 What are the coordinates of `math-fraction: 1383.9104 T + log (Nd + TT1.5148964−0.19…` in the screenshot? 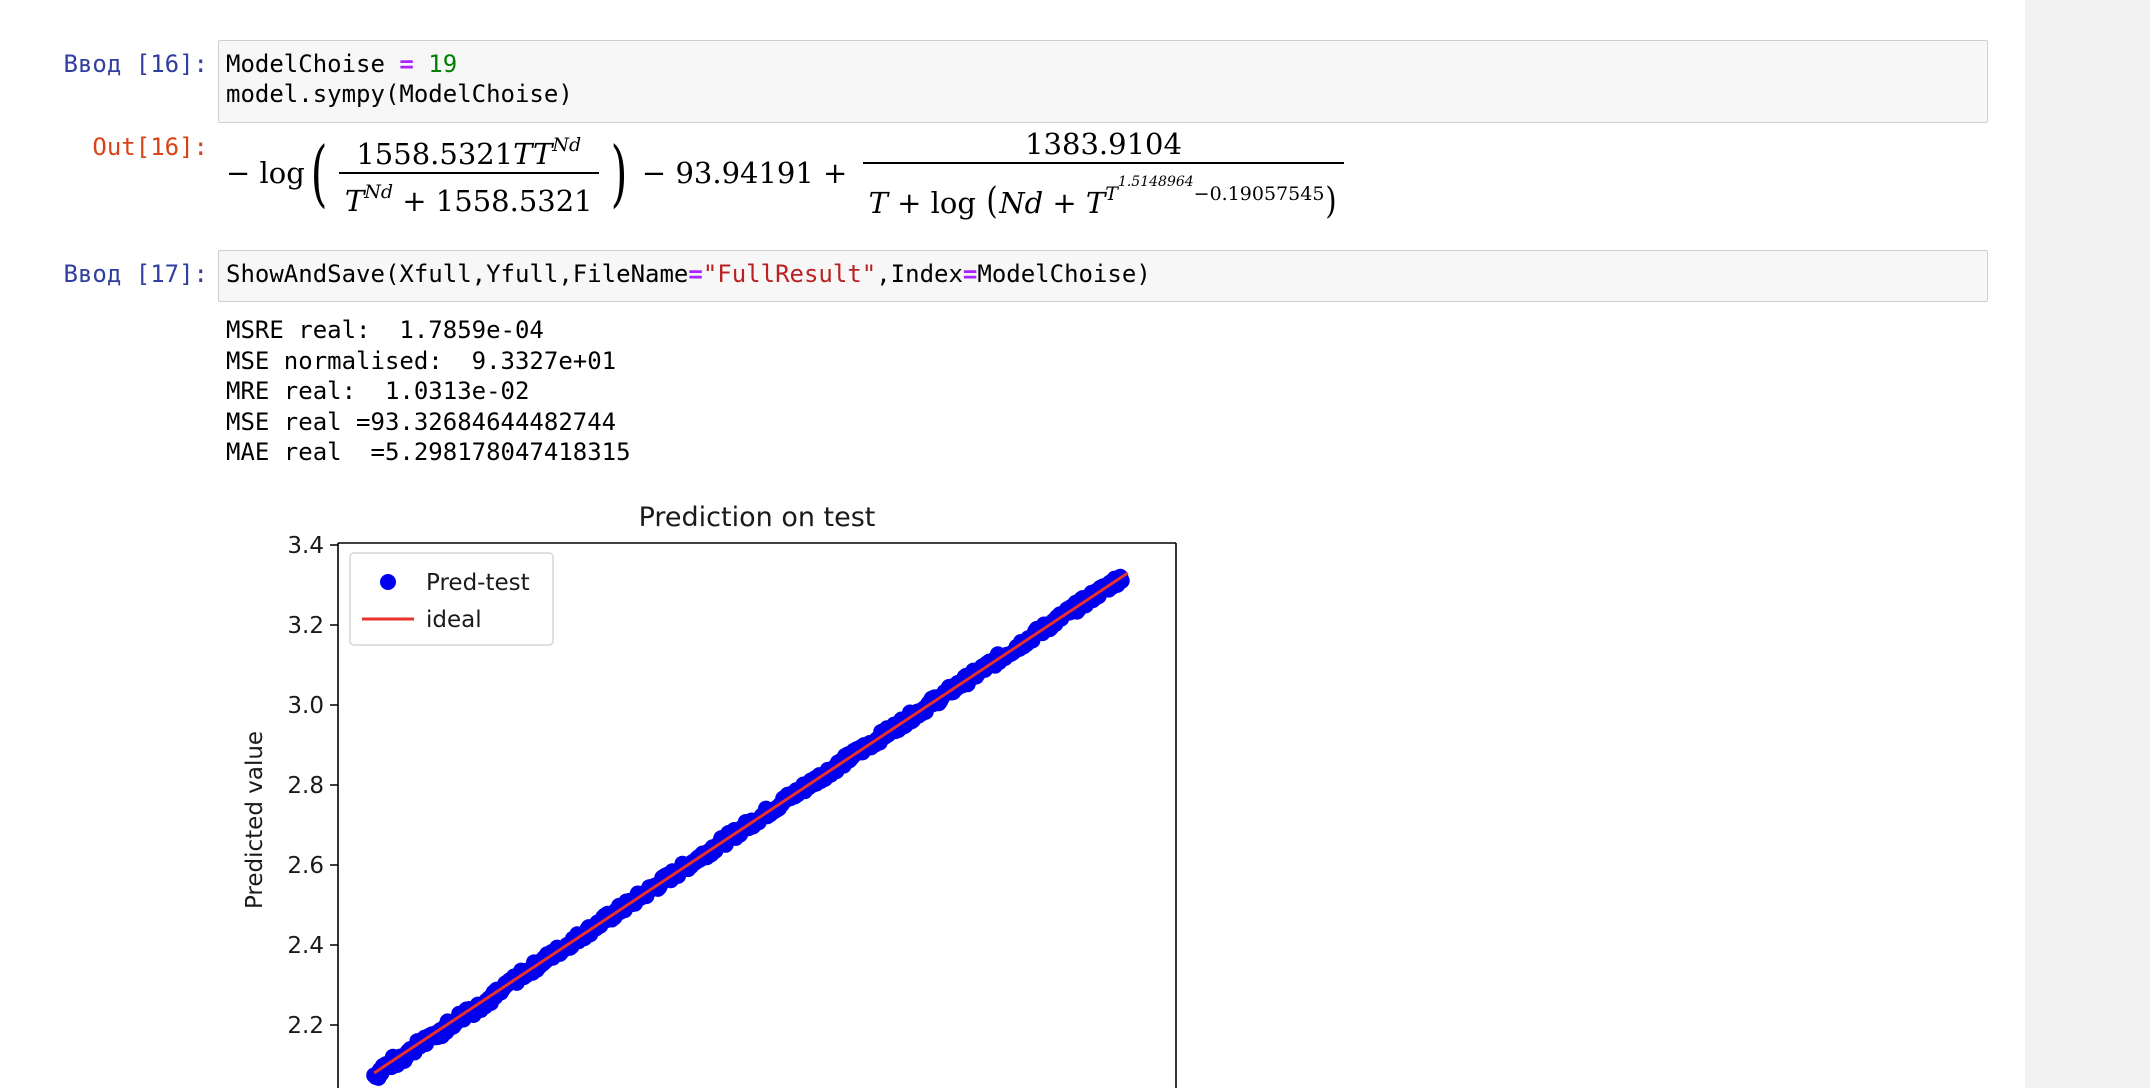 It's located at (1103, 173).